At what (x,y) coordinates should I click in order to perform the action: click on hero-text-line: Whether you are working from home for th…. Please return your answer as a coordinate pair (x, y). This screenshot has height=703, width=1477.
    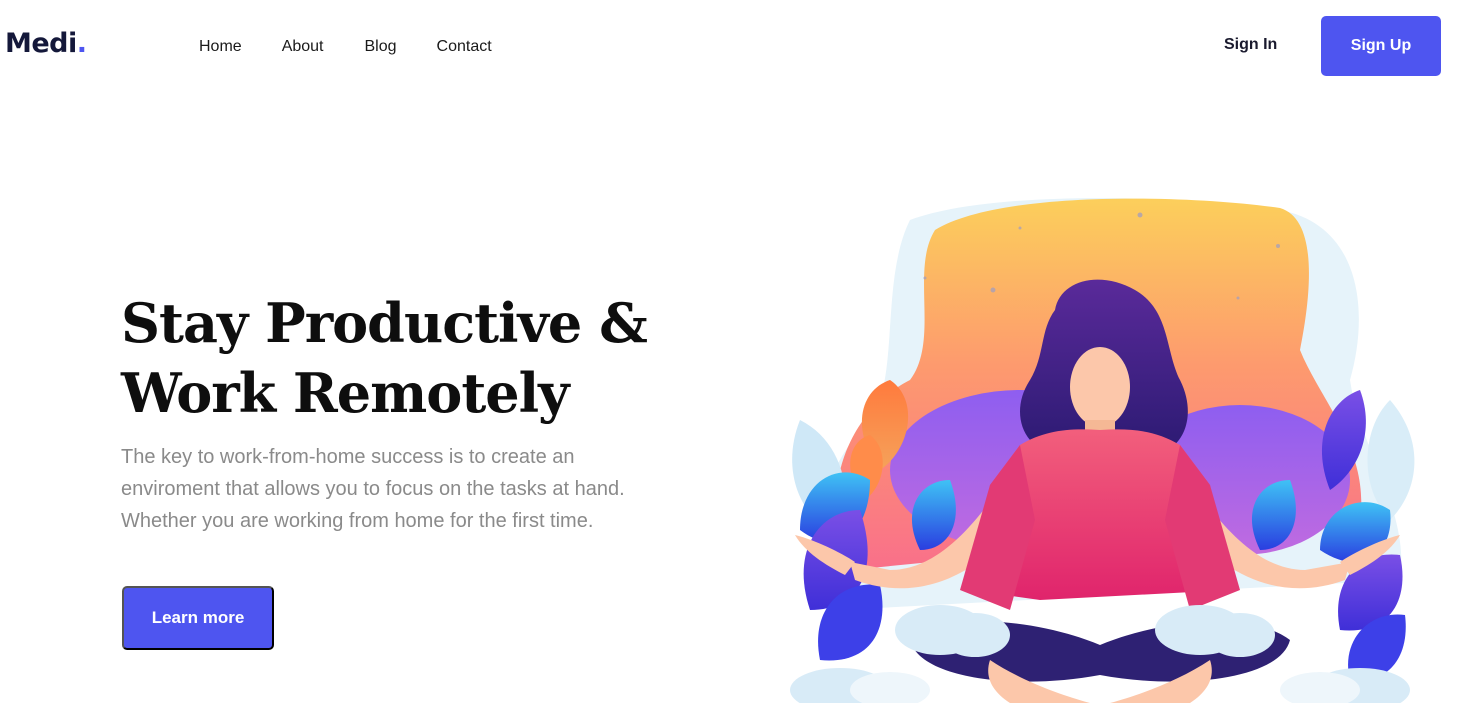
    Looking at the image, I should click on (357, 521).